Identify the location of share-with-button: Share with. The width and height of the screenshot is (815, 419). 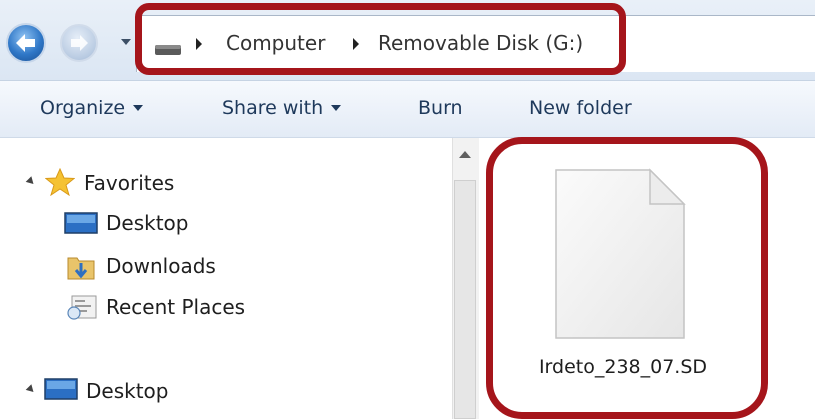
(282, 108).